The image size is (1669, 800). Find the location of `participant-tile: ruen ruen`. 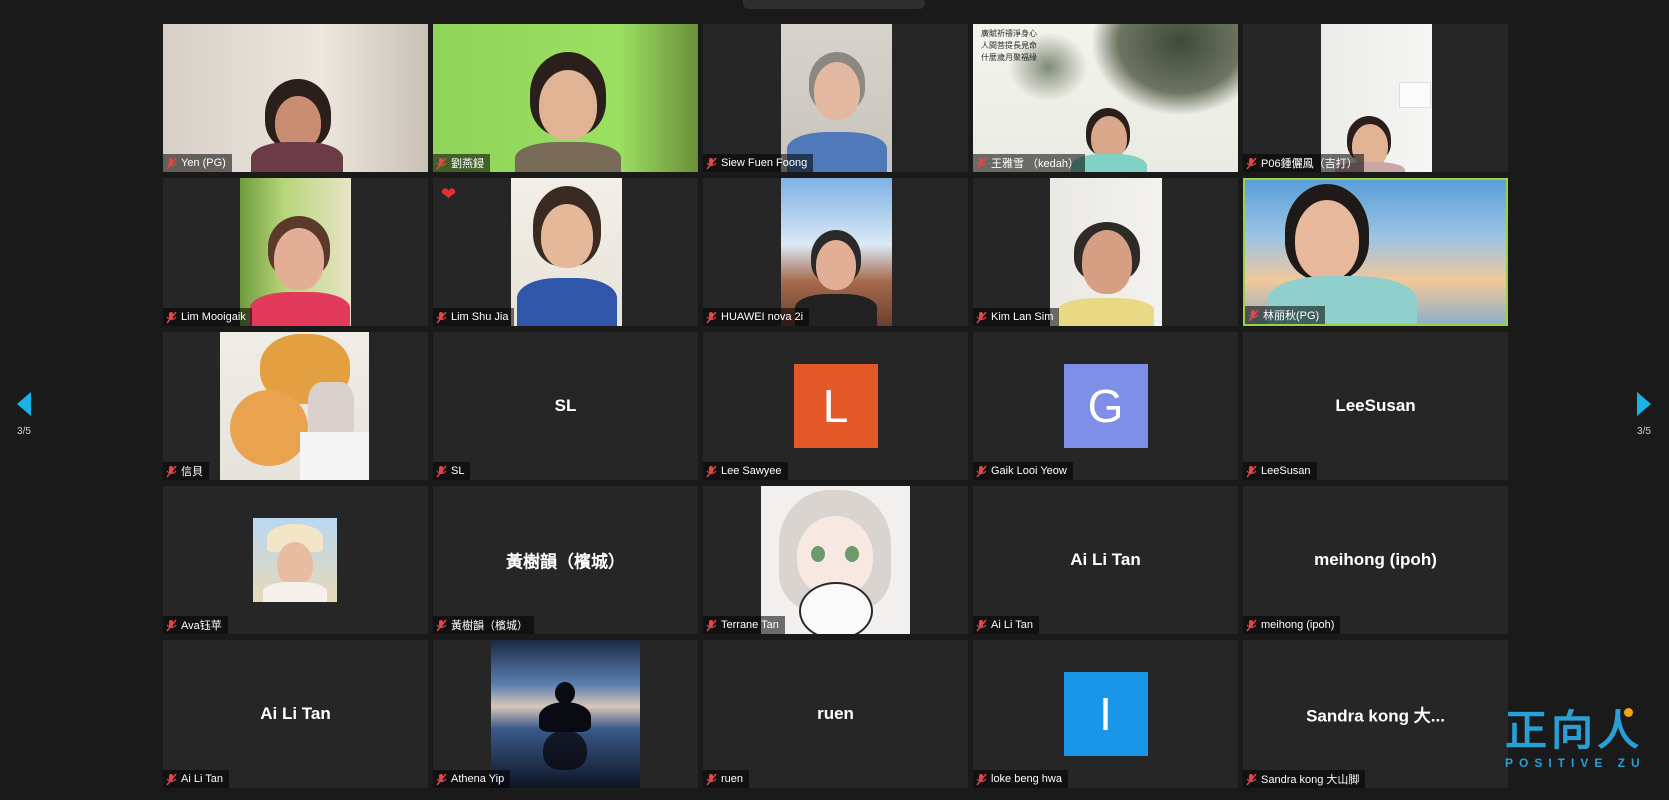

participant-tile: ruen ruen is located at coordinates (835, 714).